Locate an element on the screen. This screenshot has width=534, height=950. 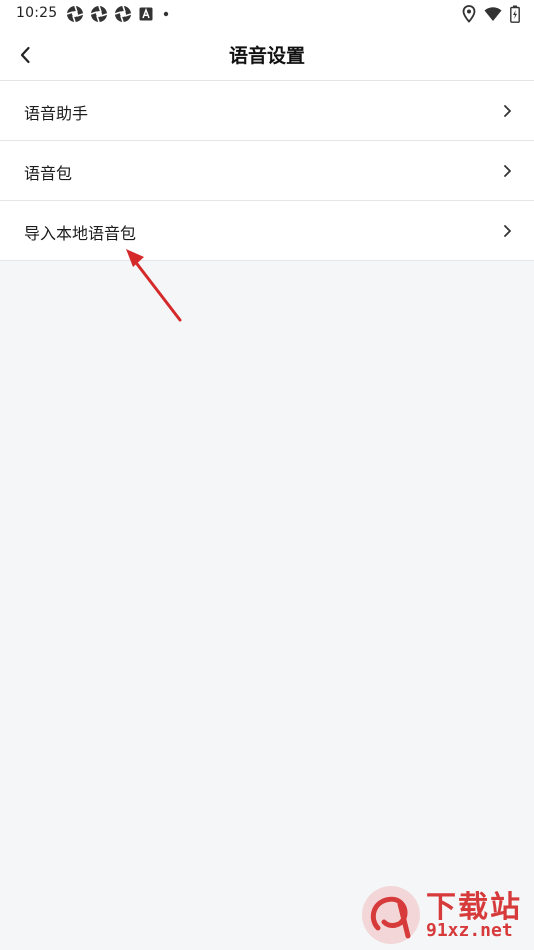
menu-item-import-local-voice-pack: 导入本地语音包 is located at coordinates (267, 231).